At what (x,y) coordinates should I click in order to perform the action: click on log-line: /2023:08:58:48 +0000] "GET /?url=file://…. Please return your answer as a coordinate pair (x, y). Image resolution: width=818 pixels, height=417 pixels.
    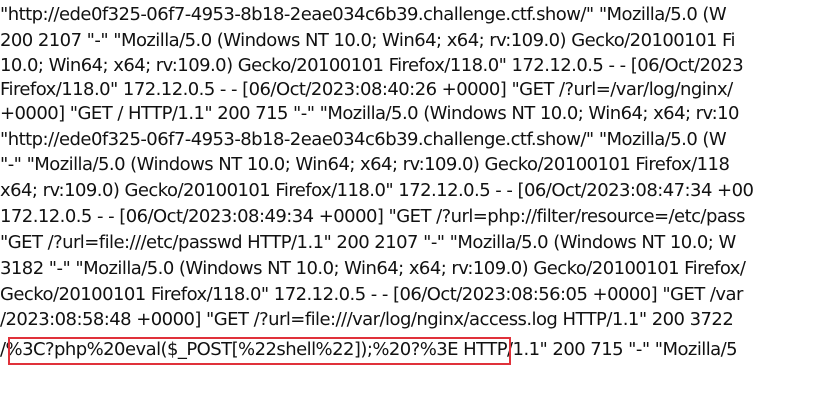
    Looking at the image, I should click on (367, 319).